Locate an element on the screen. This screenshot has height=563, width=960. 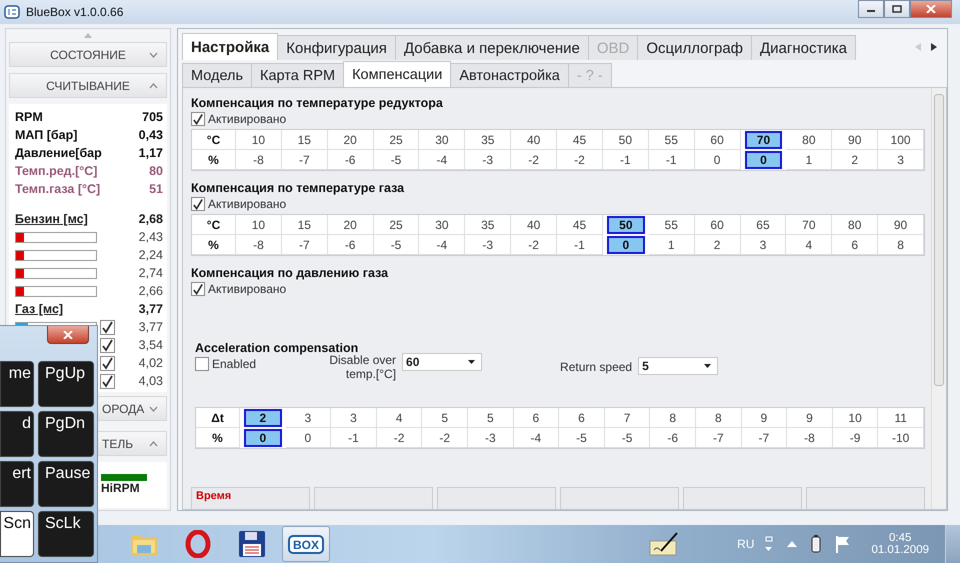
table-cell: 35 is located at coordinates (488, 140).